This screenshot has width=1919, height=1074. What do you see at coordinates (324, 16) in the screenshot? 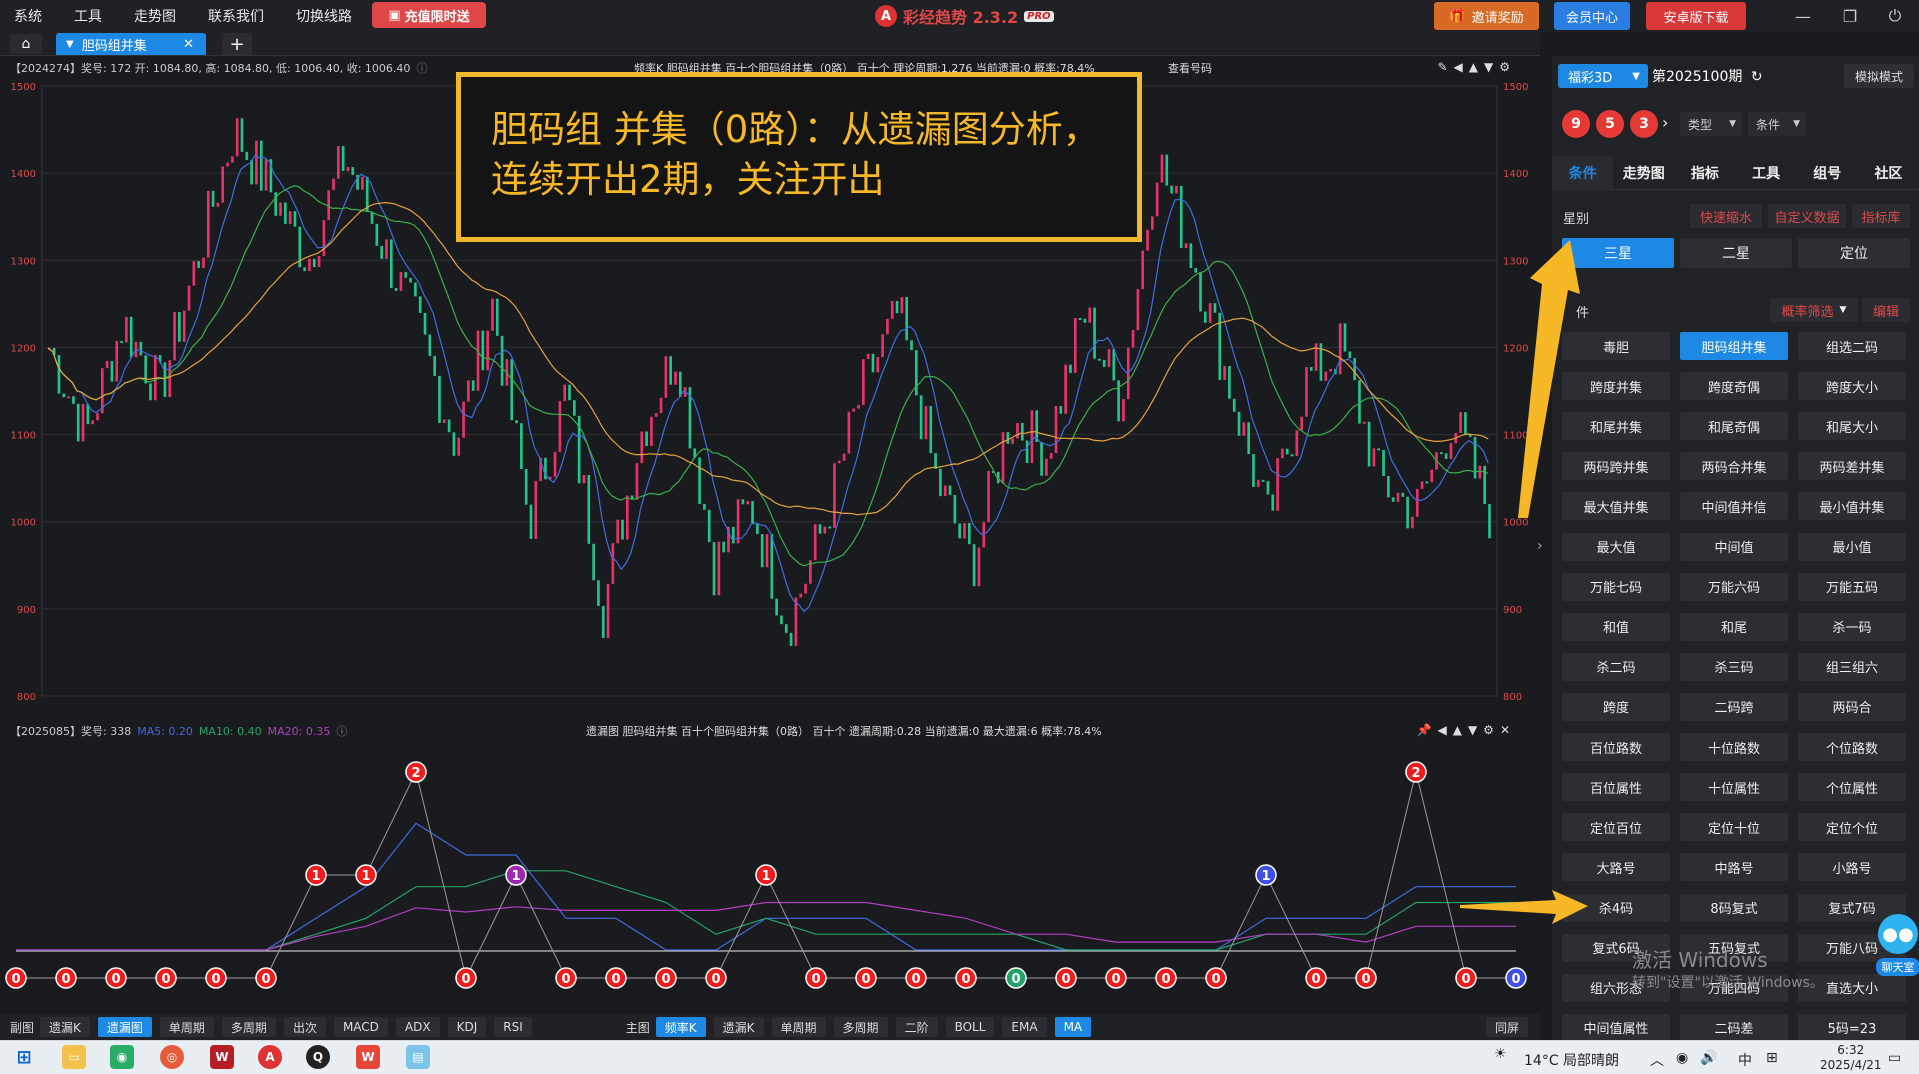
I see `menu-switch-line: 切换线路` at bounding box center [324, 16].